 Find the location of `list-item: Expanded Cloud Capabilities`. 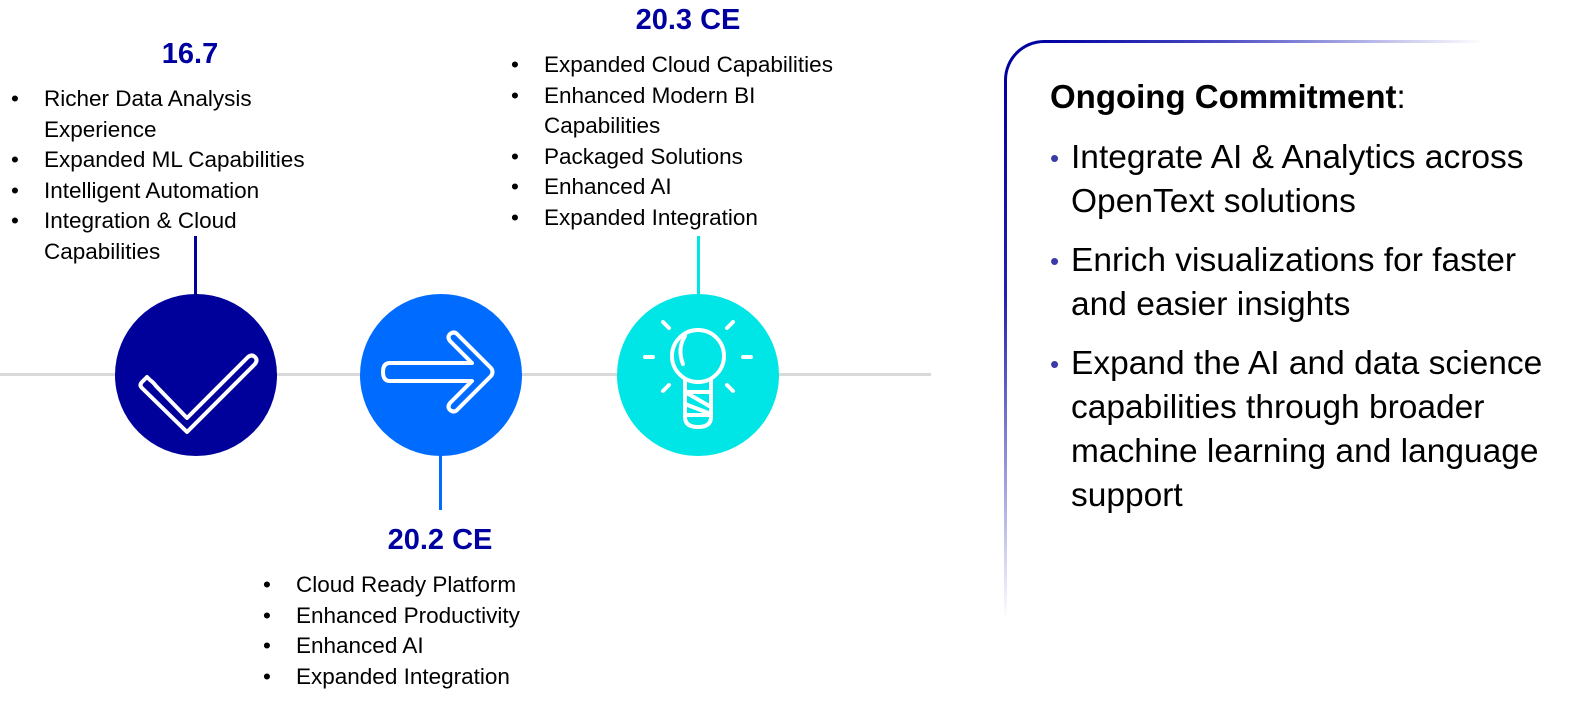

list-item: Expanded Cloud Capabilities is located at coordinates (701, 65).